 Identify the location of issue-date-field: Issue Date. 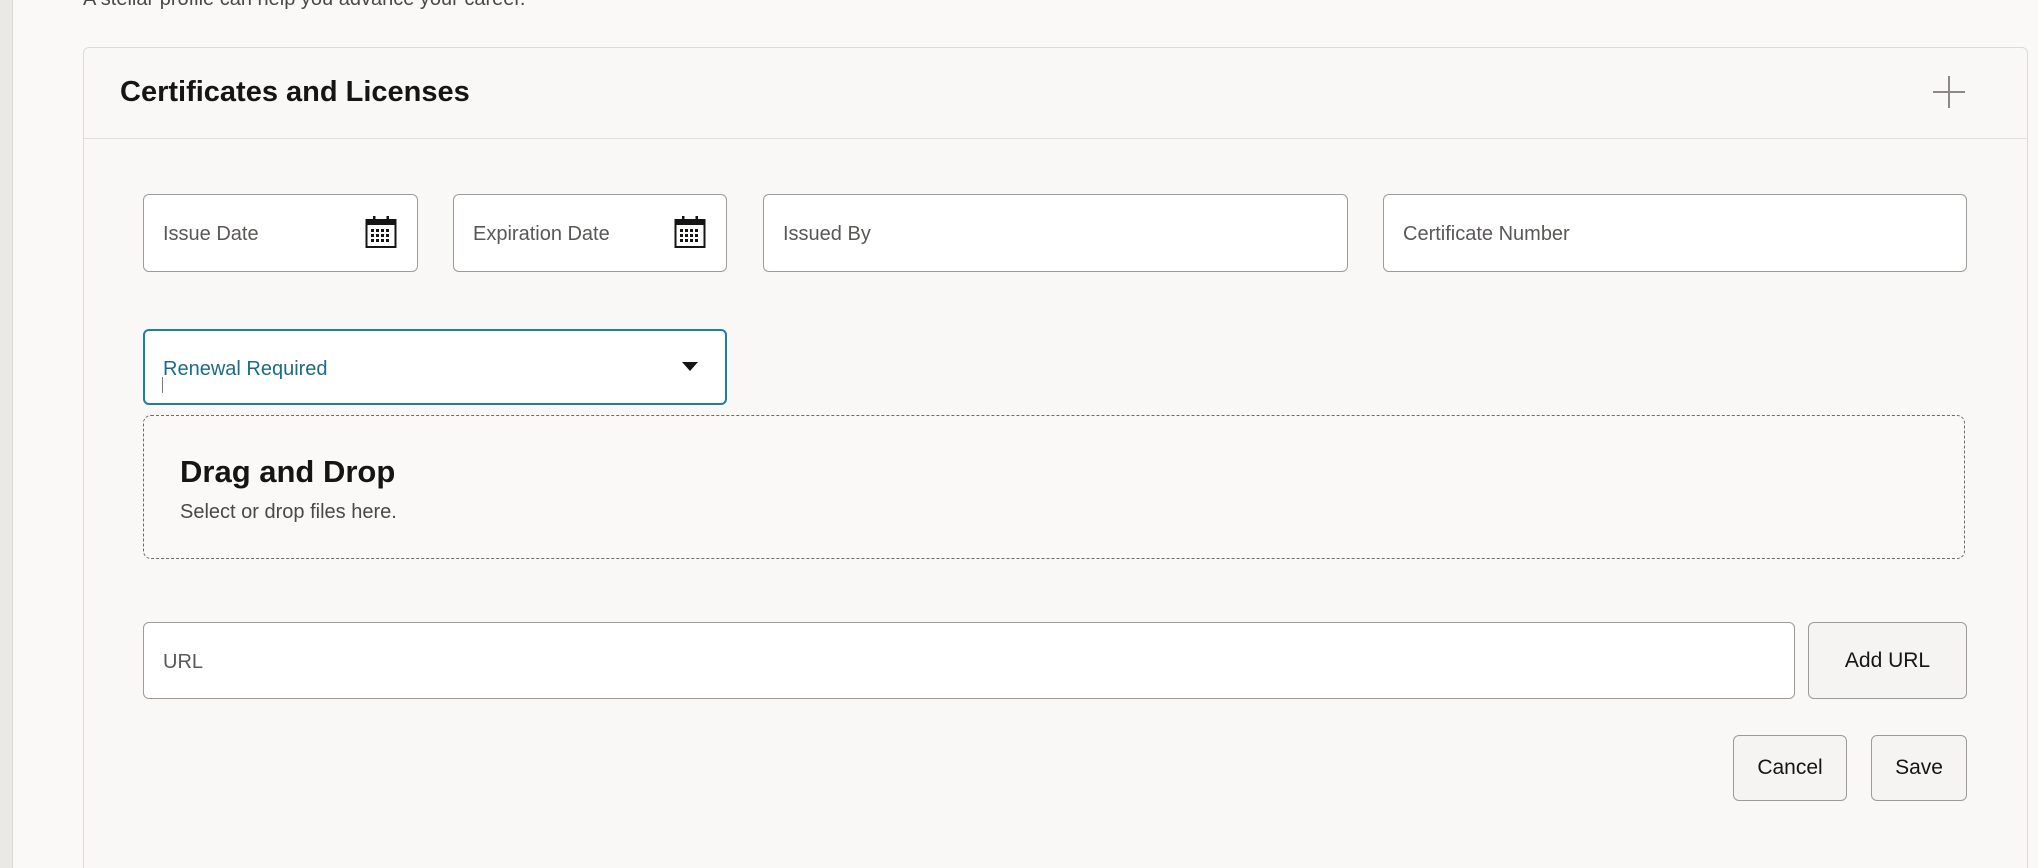
(280, 233).